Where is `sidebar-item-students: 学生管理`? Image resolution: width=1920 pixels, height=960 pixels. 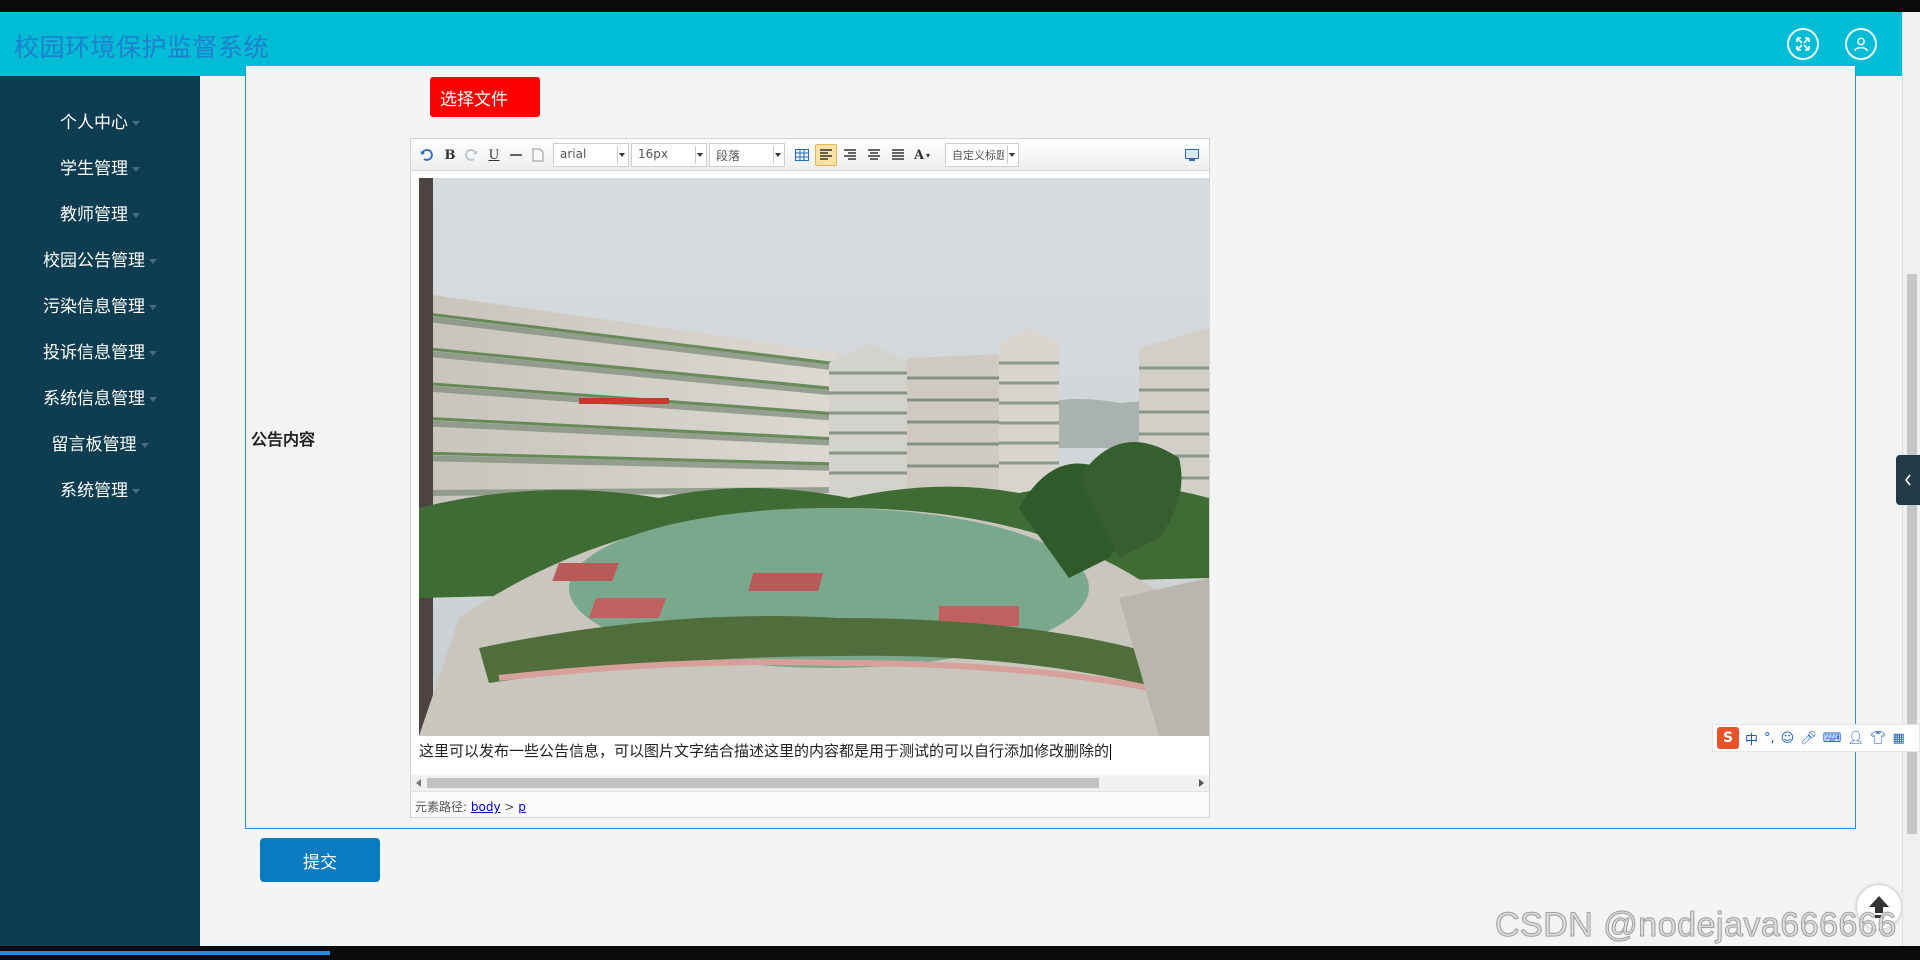
sidebar-item-students: 学生管理 is located at coordinates (100, 166).